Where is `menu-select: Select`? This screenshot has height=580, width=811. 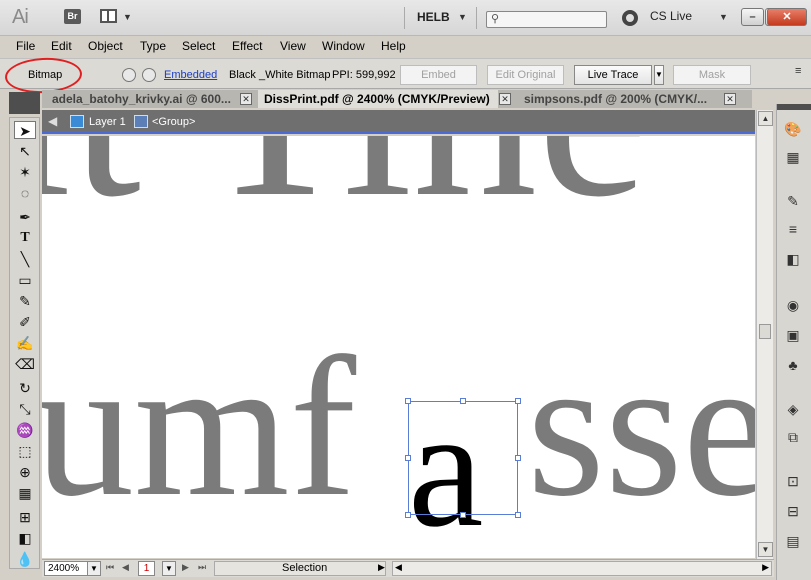 menu-select: Select is located at coordinates (198, 46).